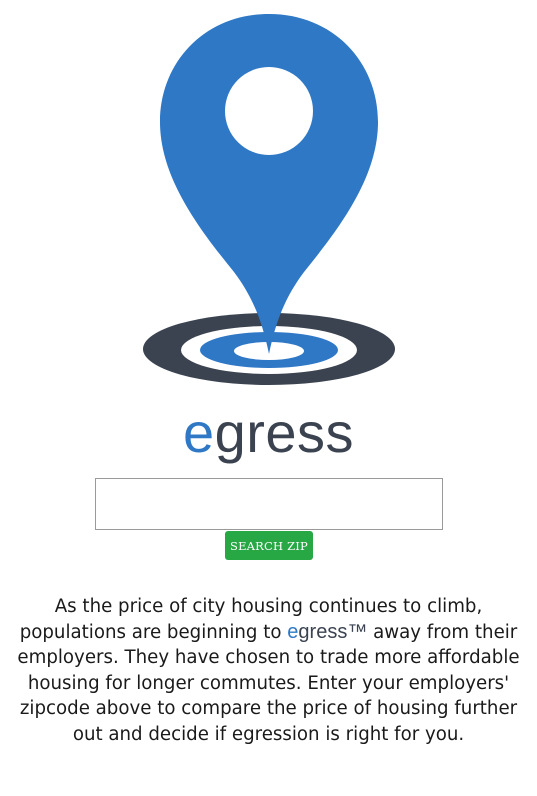 This screenshot has height=796, width=537. I want to click on brand-wordmark: egress, so click(268, 433).